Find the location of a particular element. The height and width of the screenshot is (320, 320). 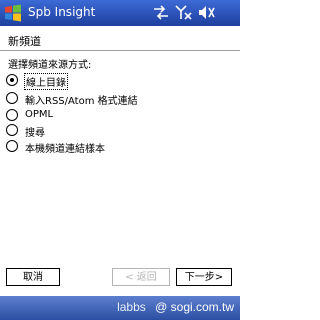

option-search: 搜尋 is located at coordinates (116, 131).